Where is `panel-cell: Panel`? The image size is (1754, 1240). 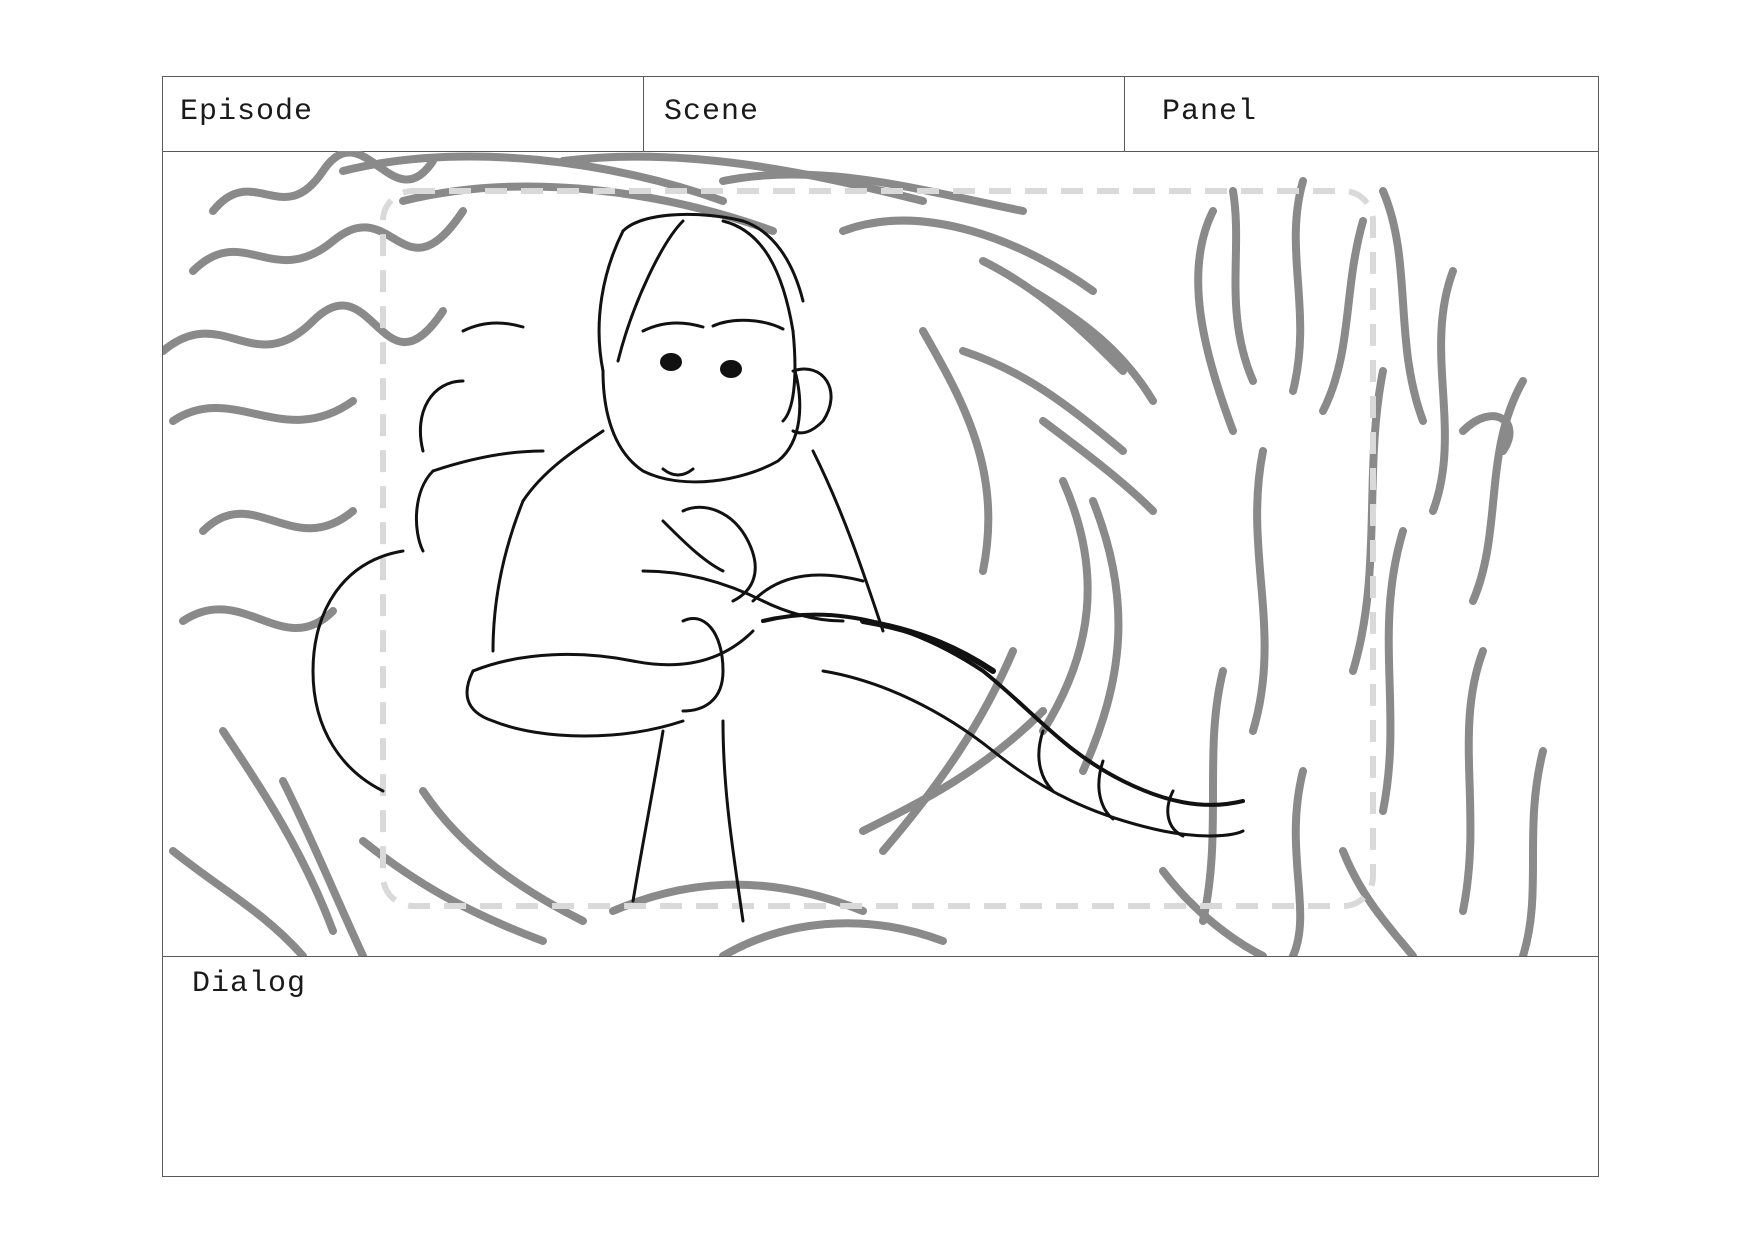 panel-cell: Panel is located at coordinates (1362, 114).